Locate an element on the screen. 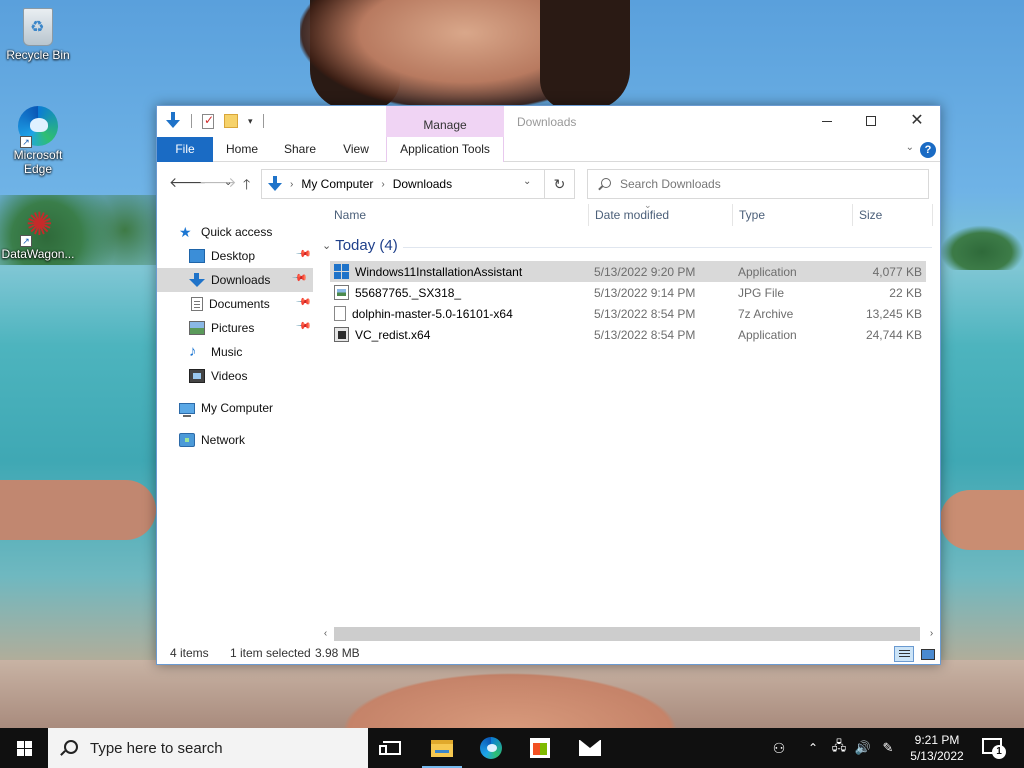 Image resolution: width=1024 pixels, height=768 pixels. pin-icon: 📌 is located at coordinates (303, 254).